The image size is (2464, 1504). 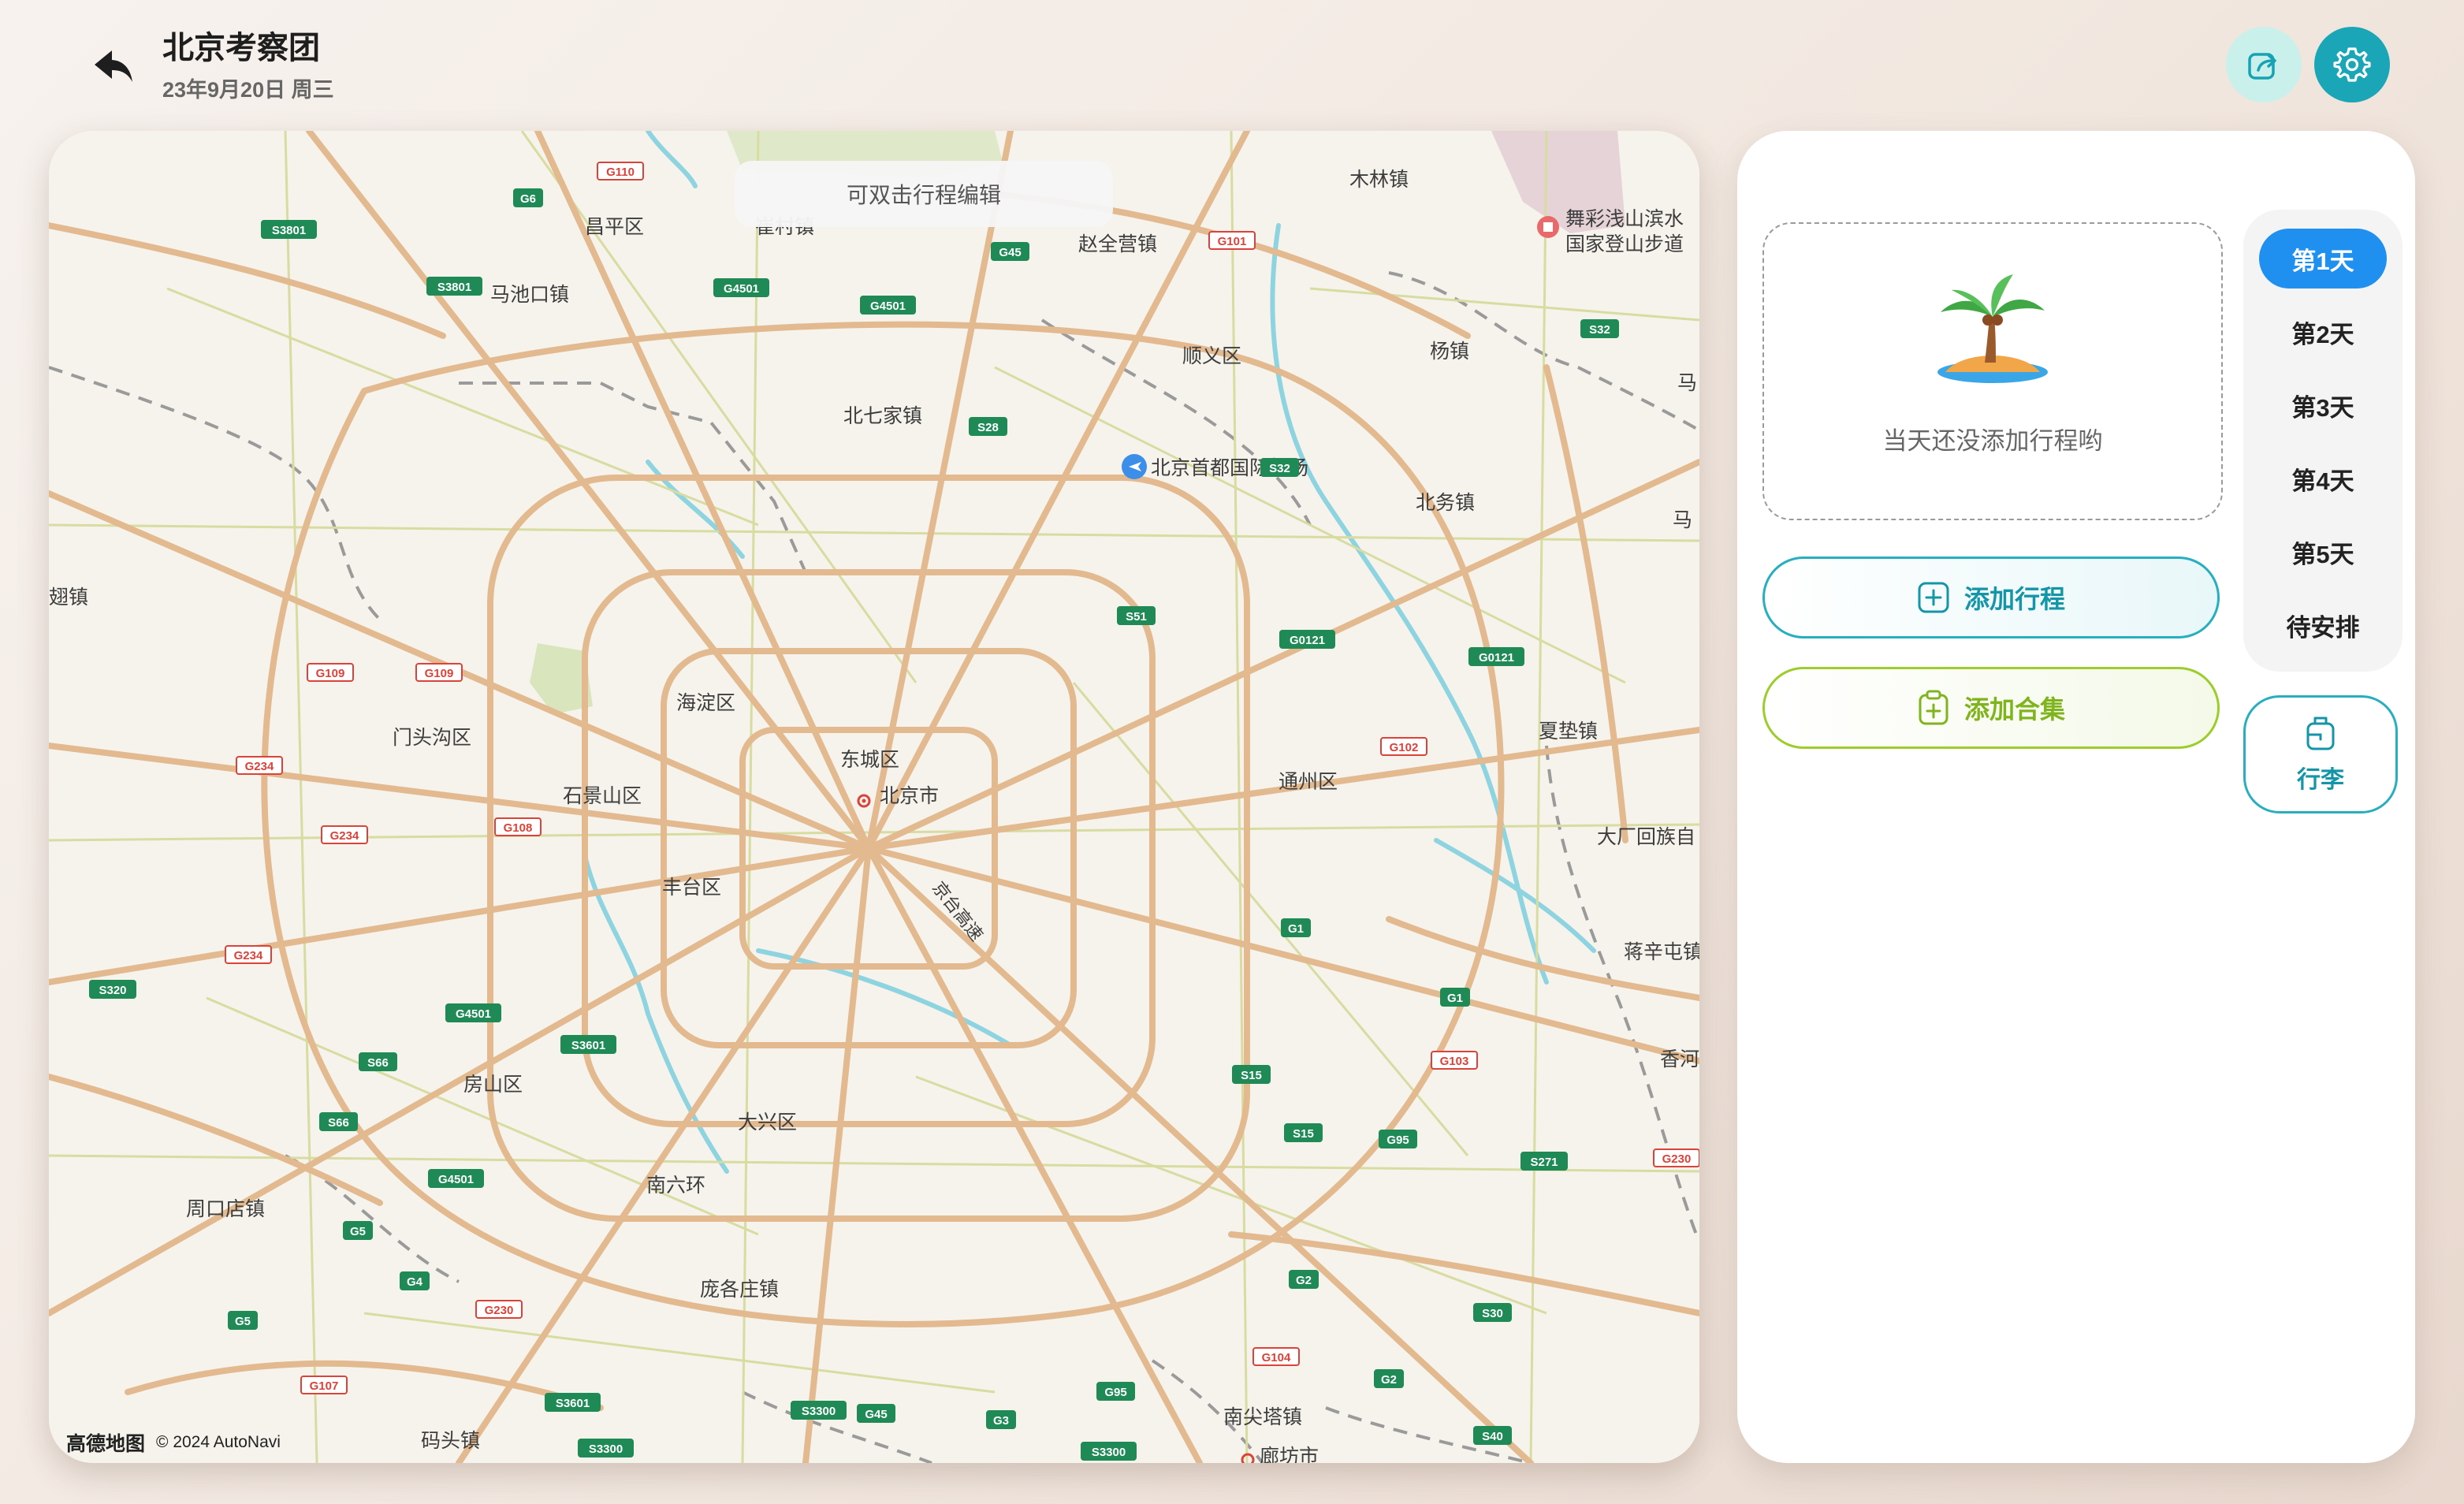 What do you see at coordinates (1117, 244) in the screenshot?
I see `map-label: 赵全营镇` at bounding box center [1117, 244].